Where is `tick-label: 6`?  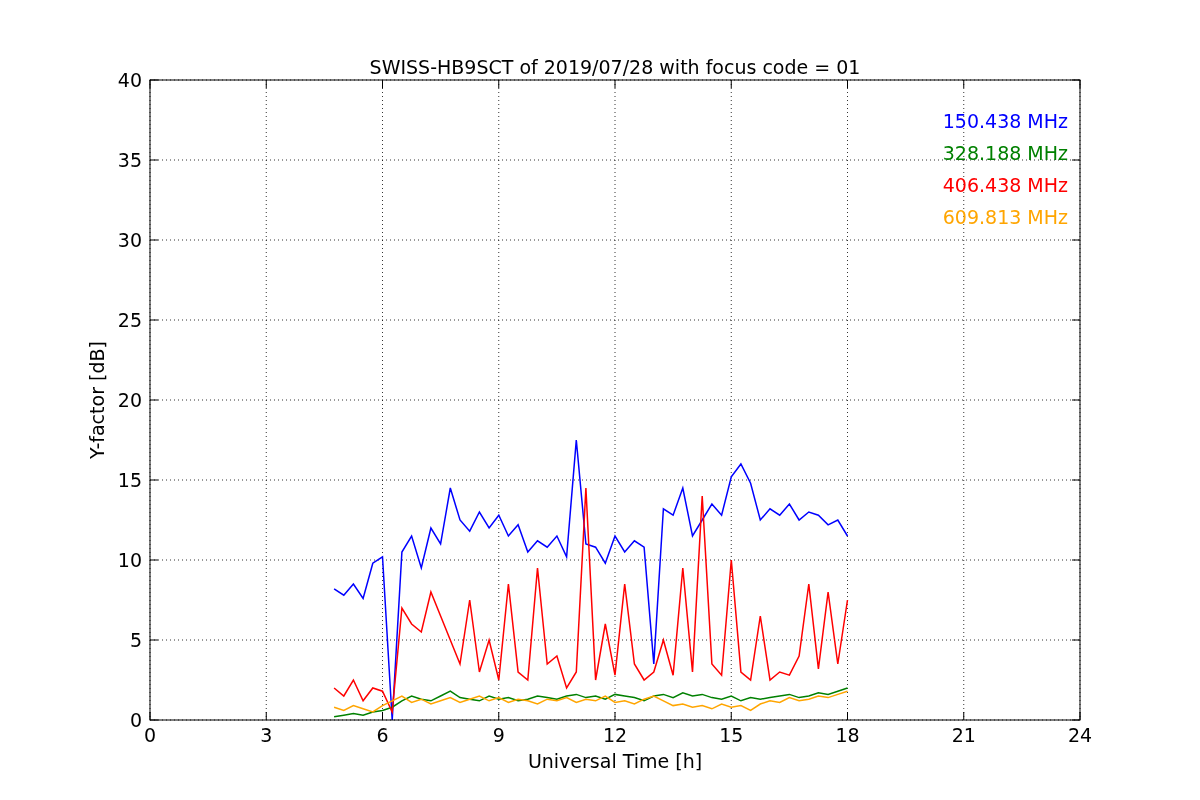
tick-label: 6 is located at coordinates (382, 735).